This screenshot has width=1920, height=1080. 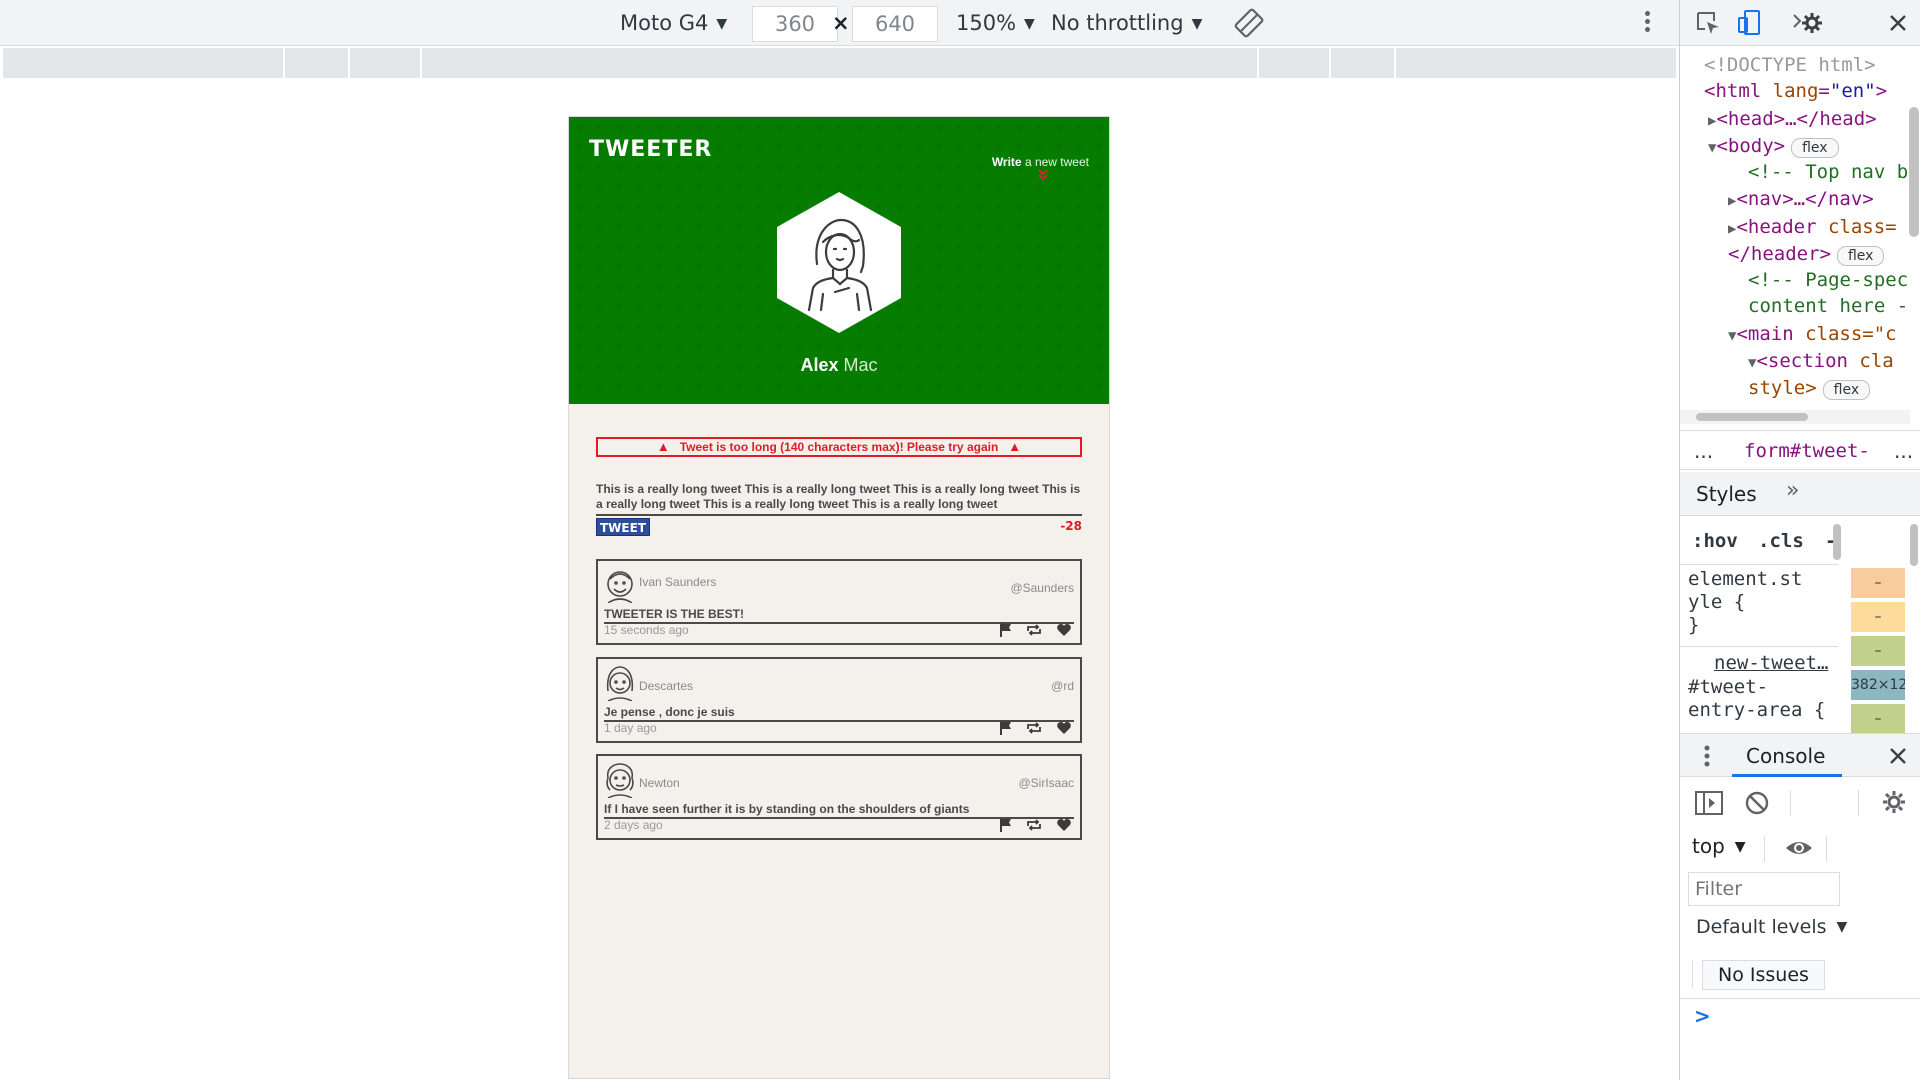 I want to click on brand-logo: TWEETER, so click(x=650, y=149).